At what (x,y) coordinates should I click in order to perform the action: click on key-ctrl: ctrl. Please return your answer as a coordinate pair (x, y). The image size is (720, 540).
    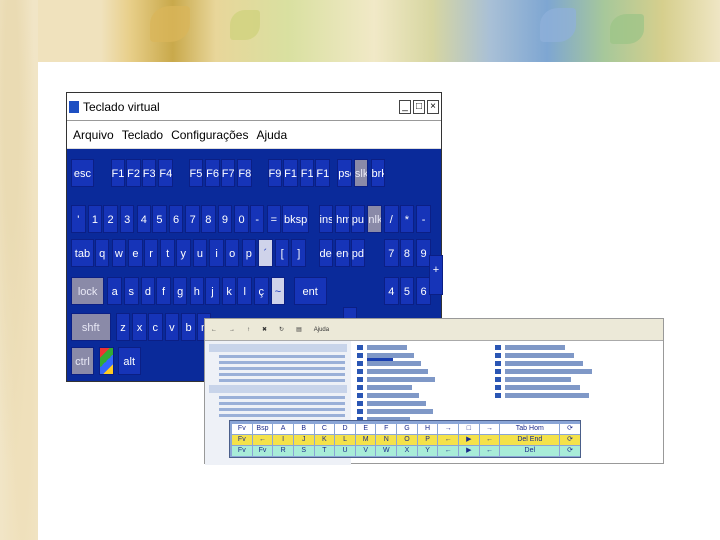
    Looking at the image, I should click on (82, 361).